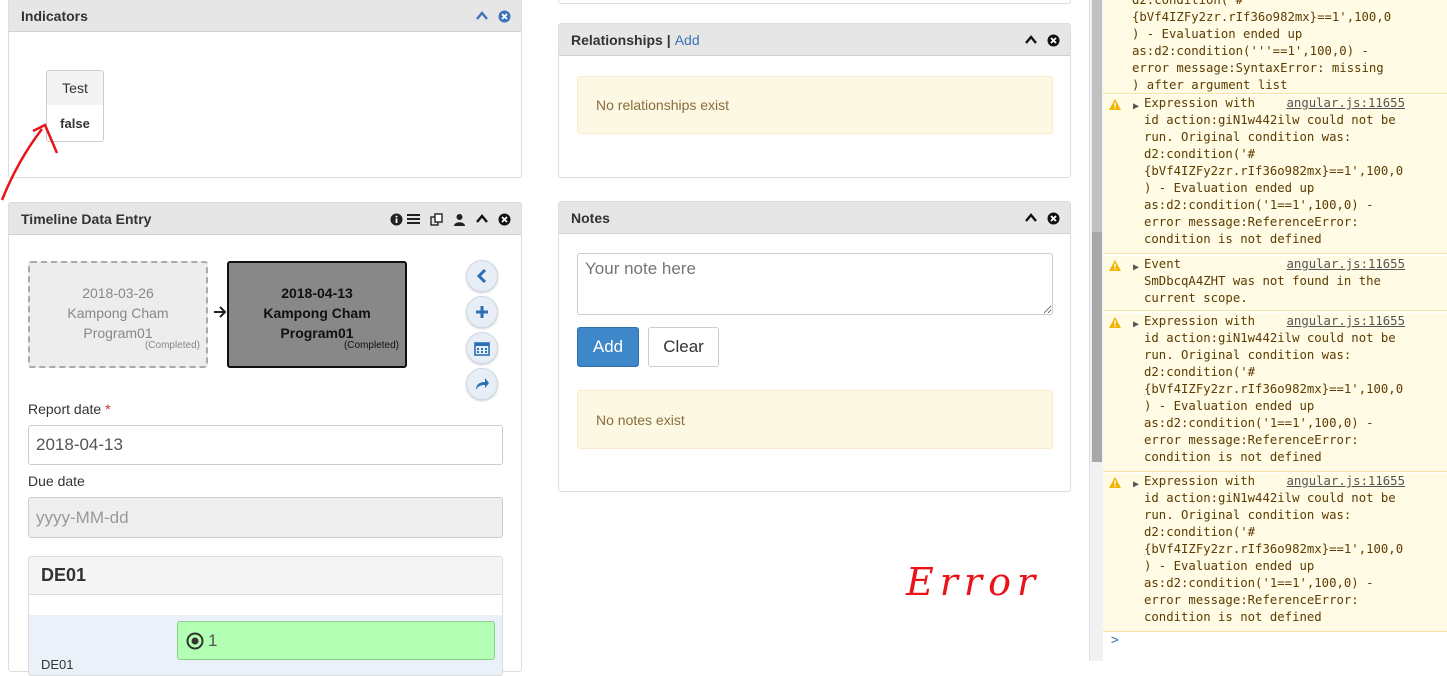  I want to click on indicator-label: Test, so click(75, 88).